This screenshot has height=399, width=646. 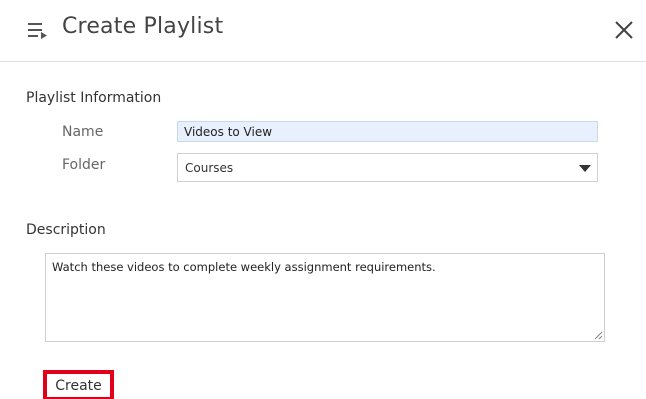 What do you see at coordinates (37, 31) in the screenshot?
I see `playlist-icon` at bounding box center [37, 31].